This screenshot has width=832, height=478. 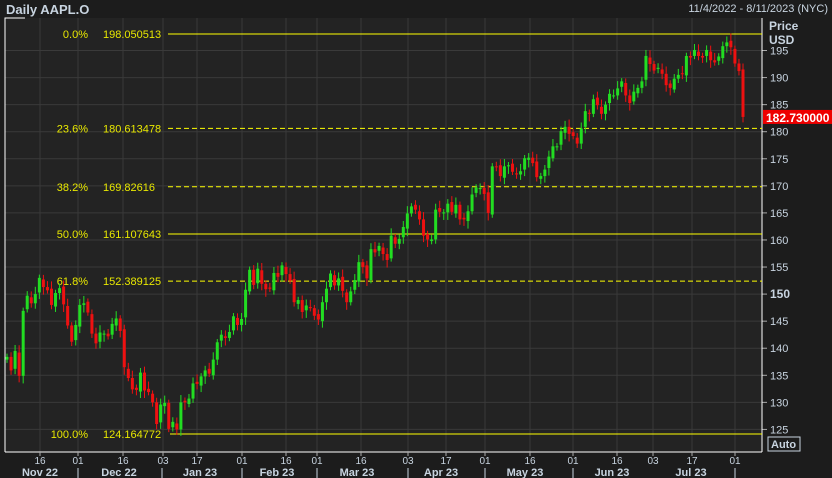 What do you see at coordinates (132, 282) in the screenshot?
I see `fib-value: 152.389125` at bounding box center [132, 282].